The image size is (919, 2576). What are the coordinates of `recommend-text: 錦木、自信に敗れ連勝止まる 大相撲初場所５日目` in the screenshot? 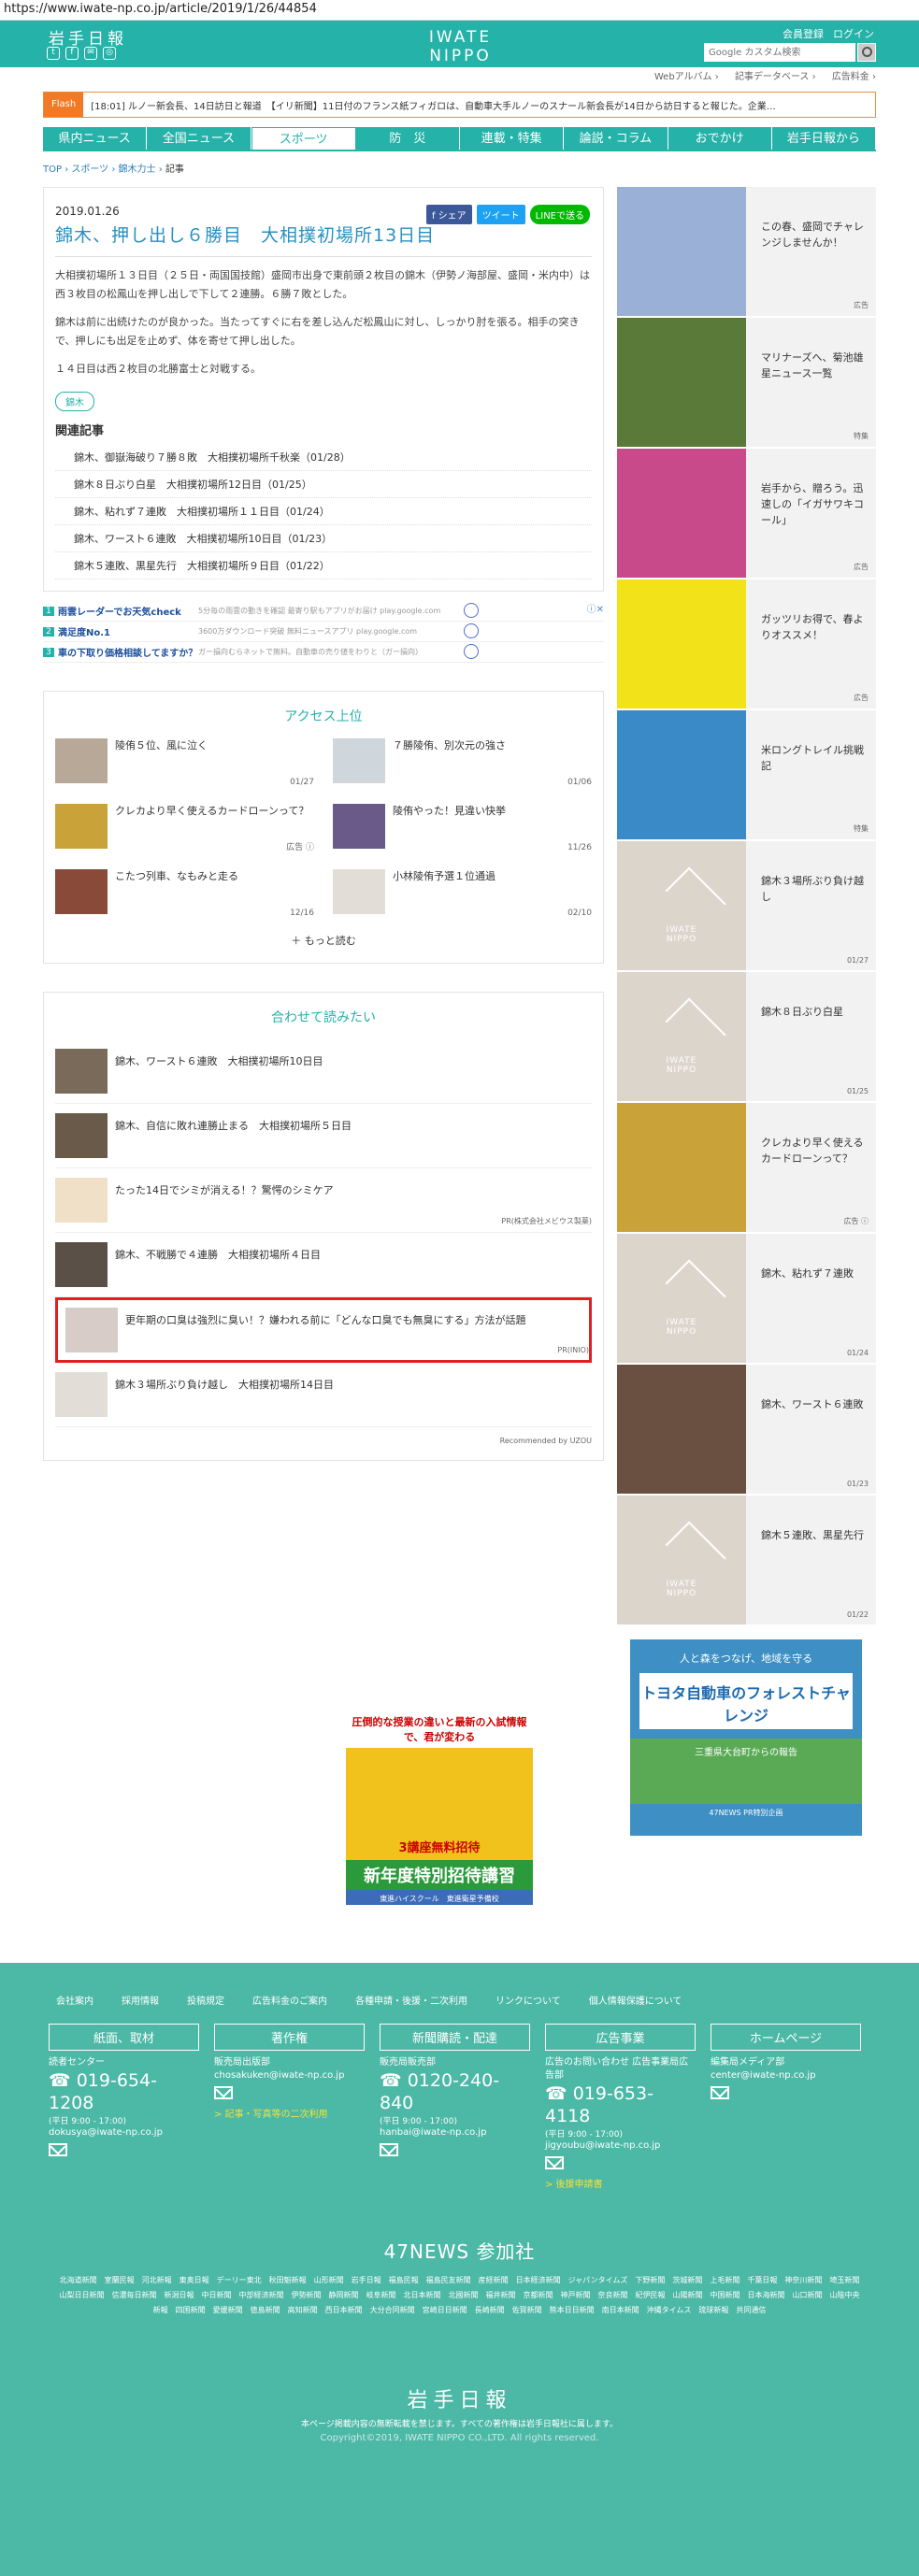 It's located at (233, 1135).